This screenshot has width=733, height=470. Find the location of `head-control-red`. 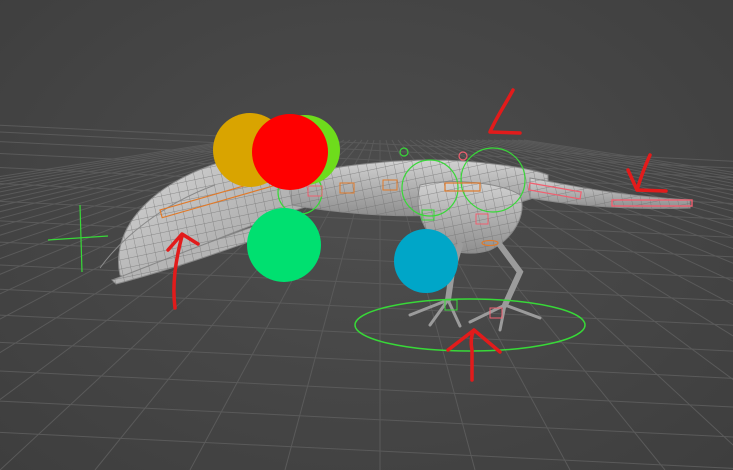

head-control-red is located at coordinates (290, 152).